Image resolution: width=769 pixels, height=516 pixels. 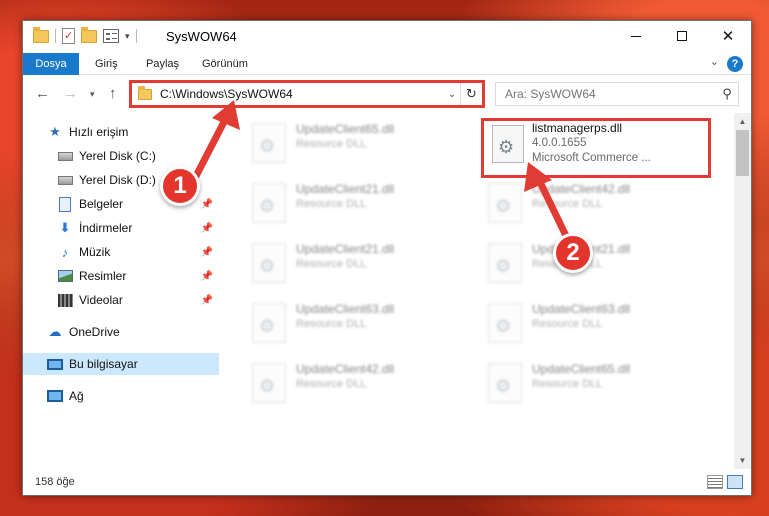 I want to click on new-folder-icon, so click(x=89, y=34).